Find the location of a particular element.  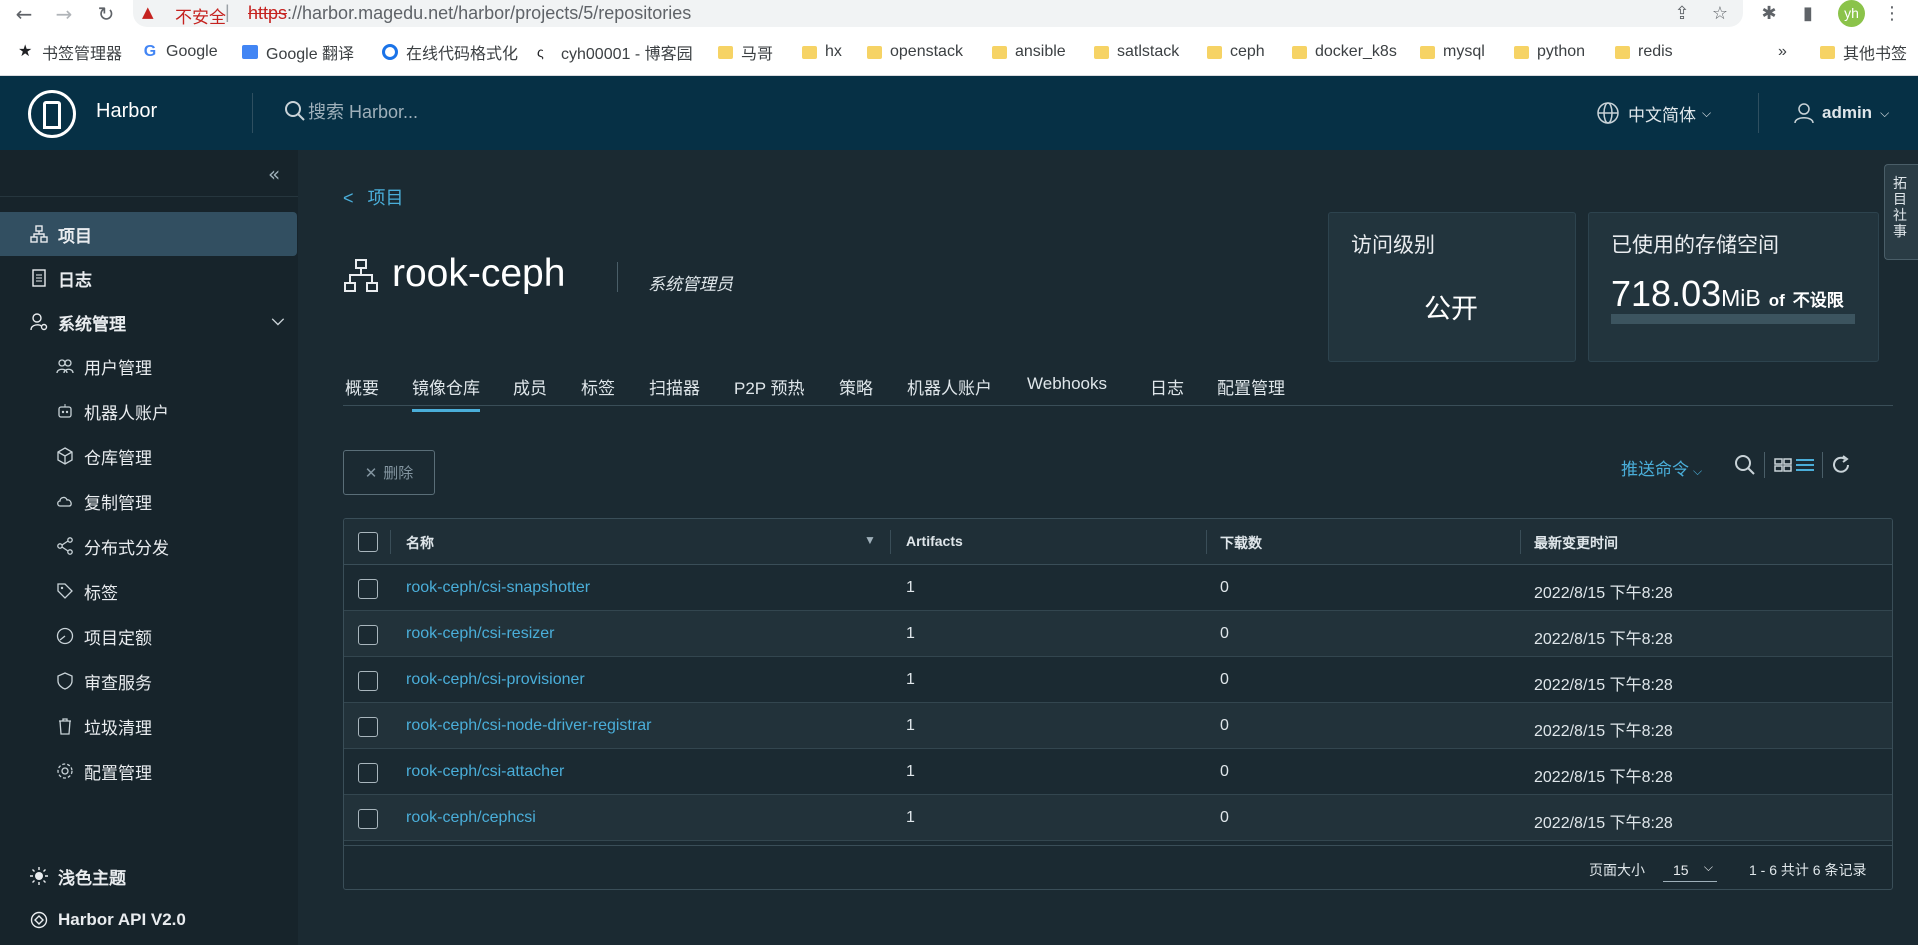

bookmark-folder: mysql is located at coordinates (1452, 52).